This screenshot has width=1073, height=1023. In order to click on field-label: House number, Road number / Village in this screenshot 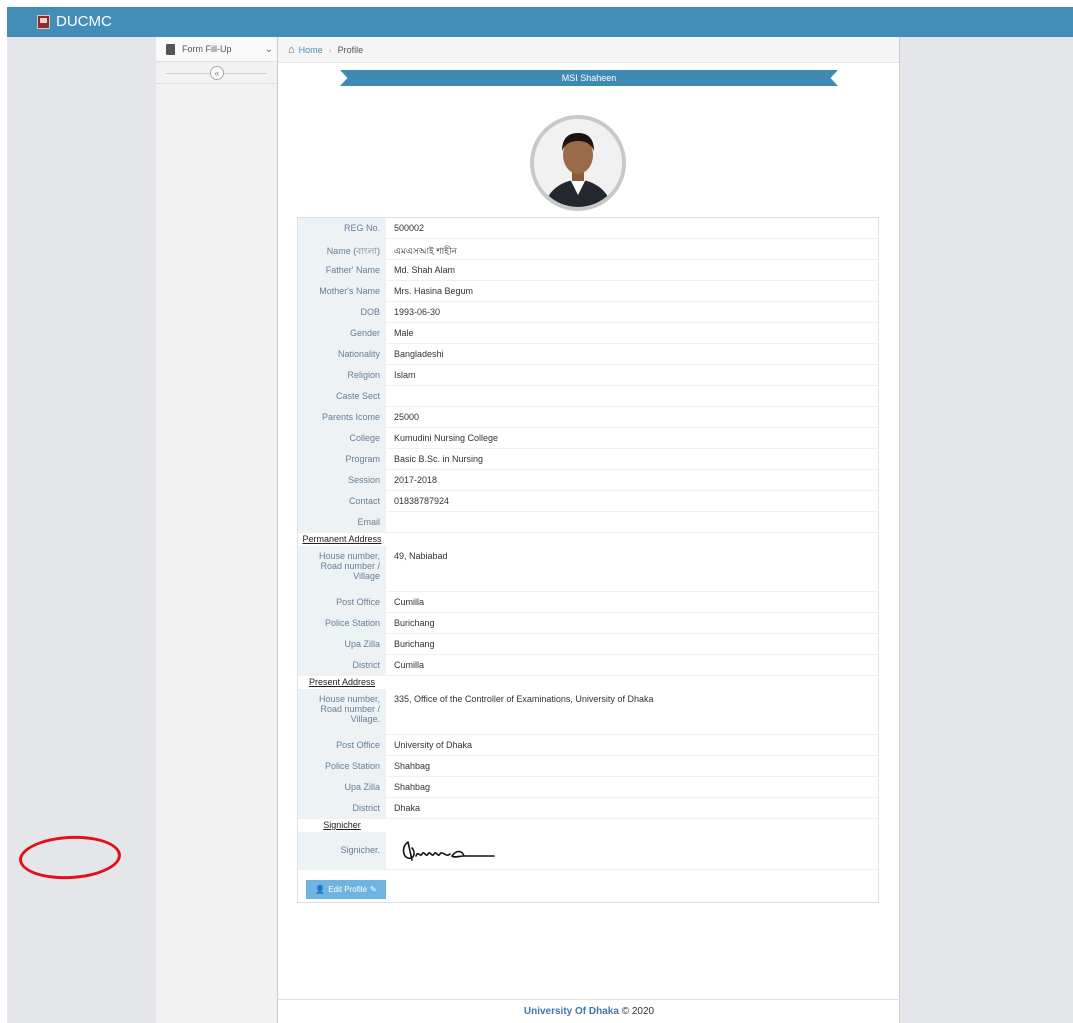, I will do `click(342, 568)`.